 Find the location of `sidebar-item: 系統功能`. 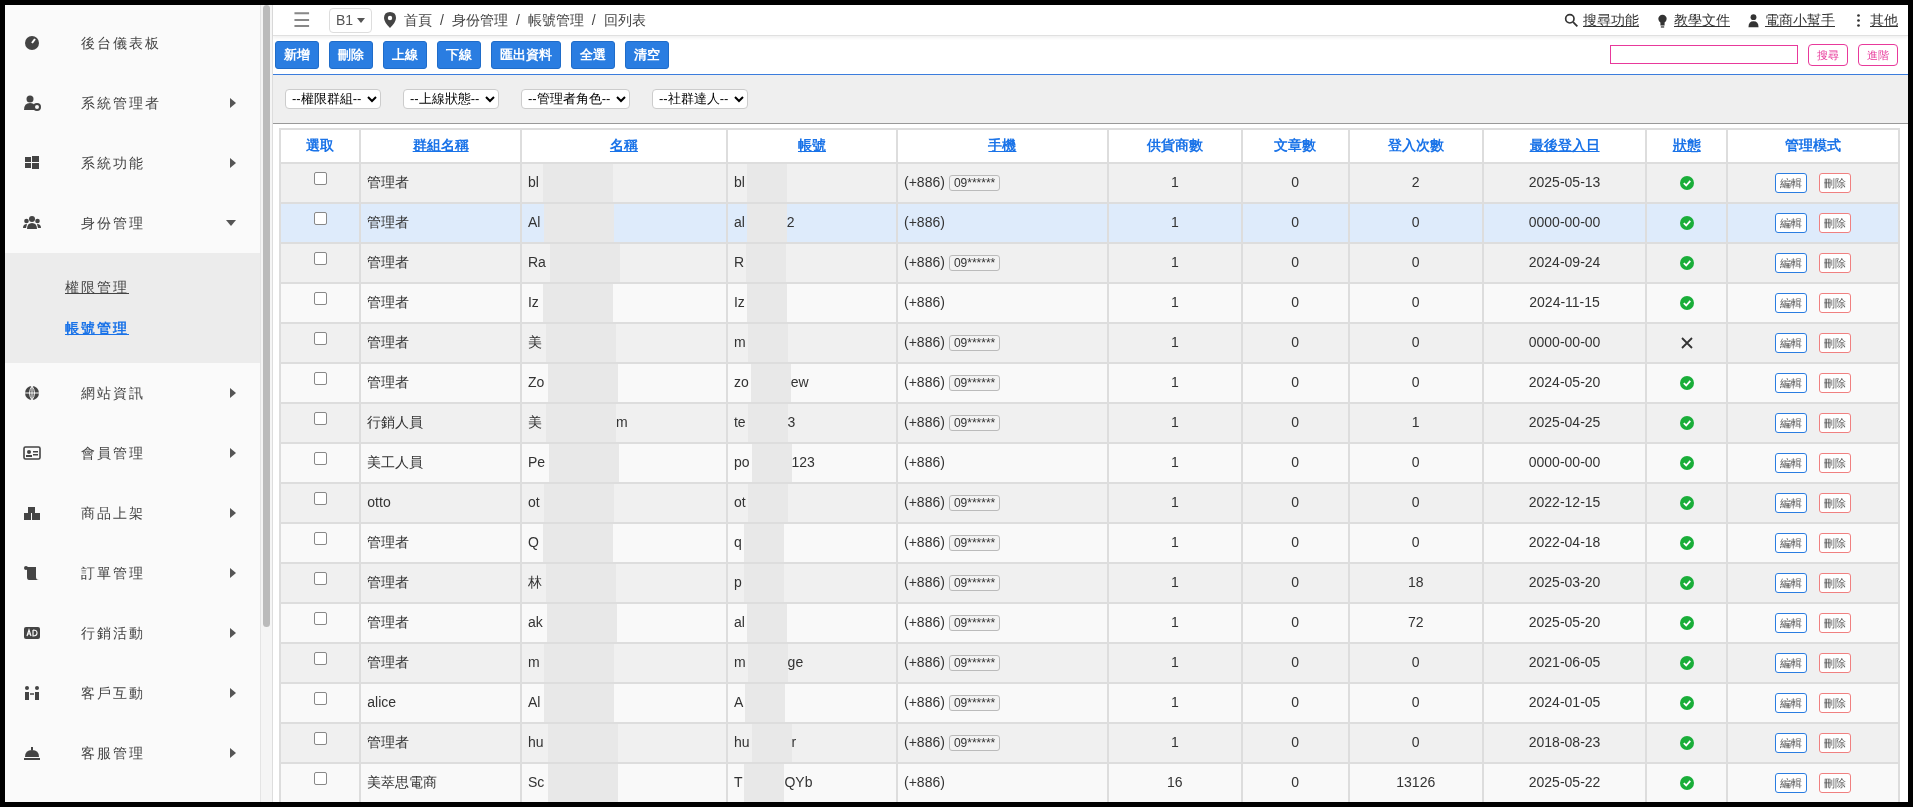

sidebar-item: 系統功能 is located at coordinates (132, 163).